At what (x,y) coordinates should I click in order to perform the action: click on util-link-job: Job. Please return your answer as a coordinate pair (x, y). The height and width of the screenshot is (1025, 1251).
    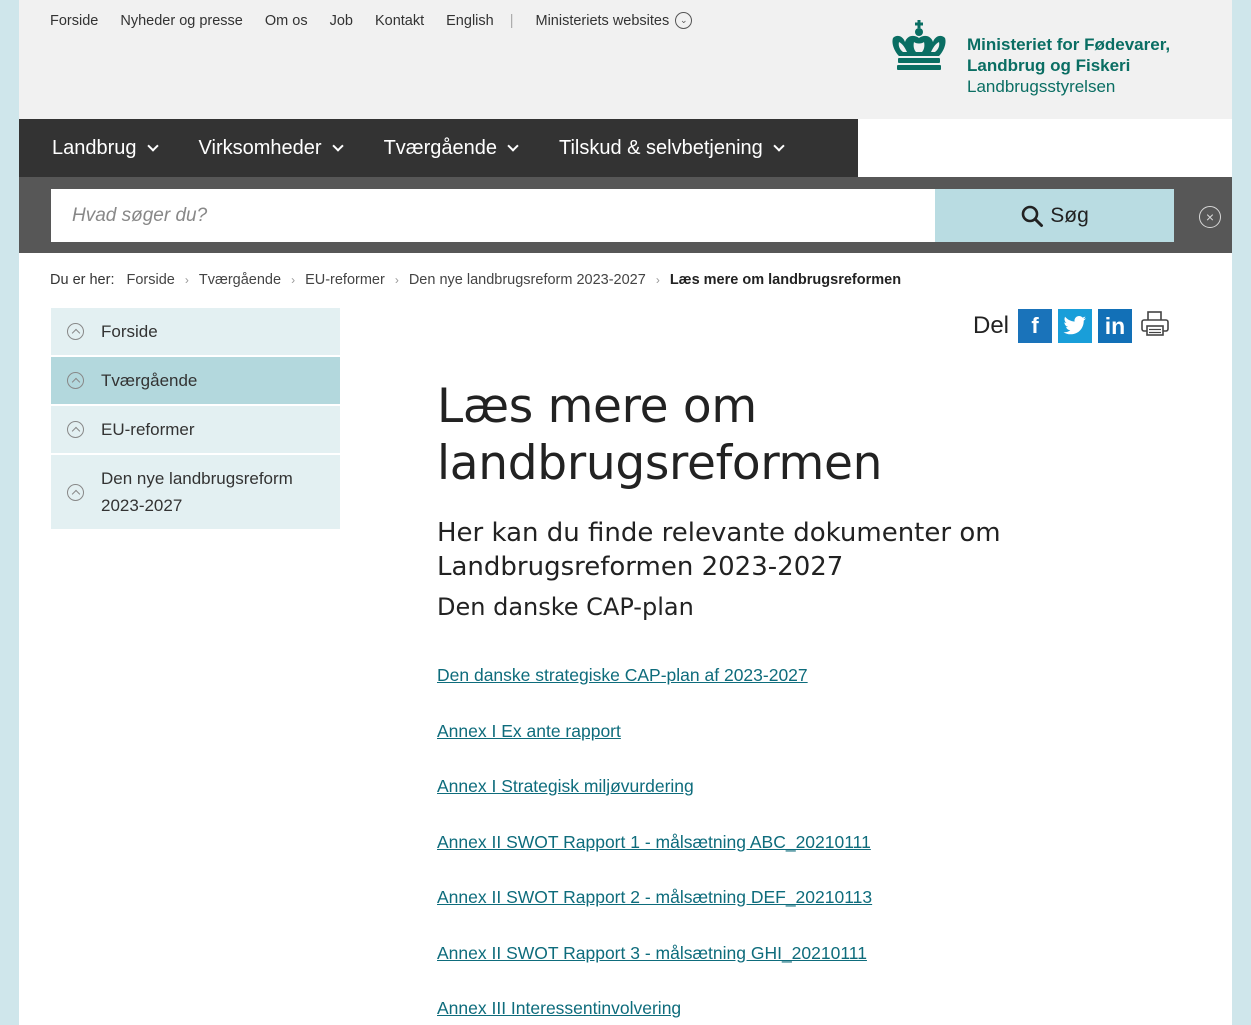
    Looking at the image, I should click on (341, 21).